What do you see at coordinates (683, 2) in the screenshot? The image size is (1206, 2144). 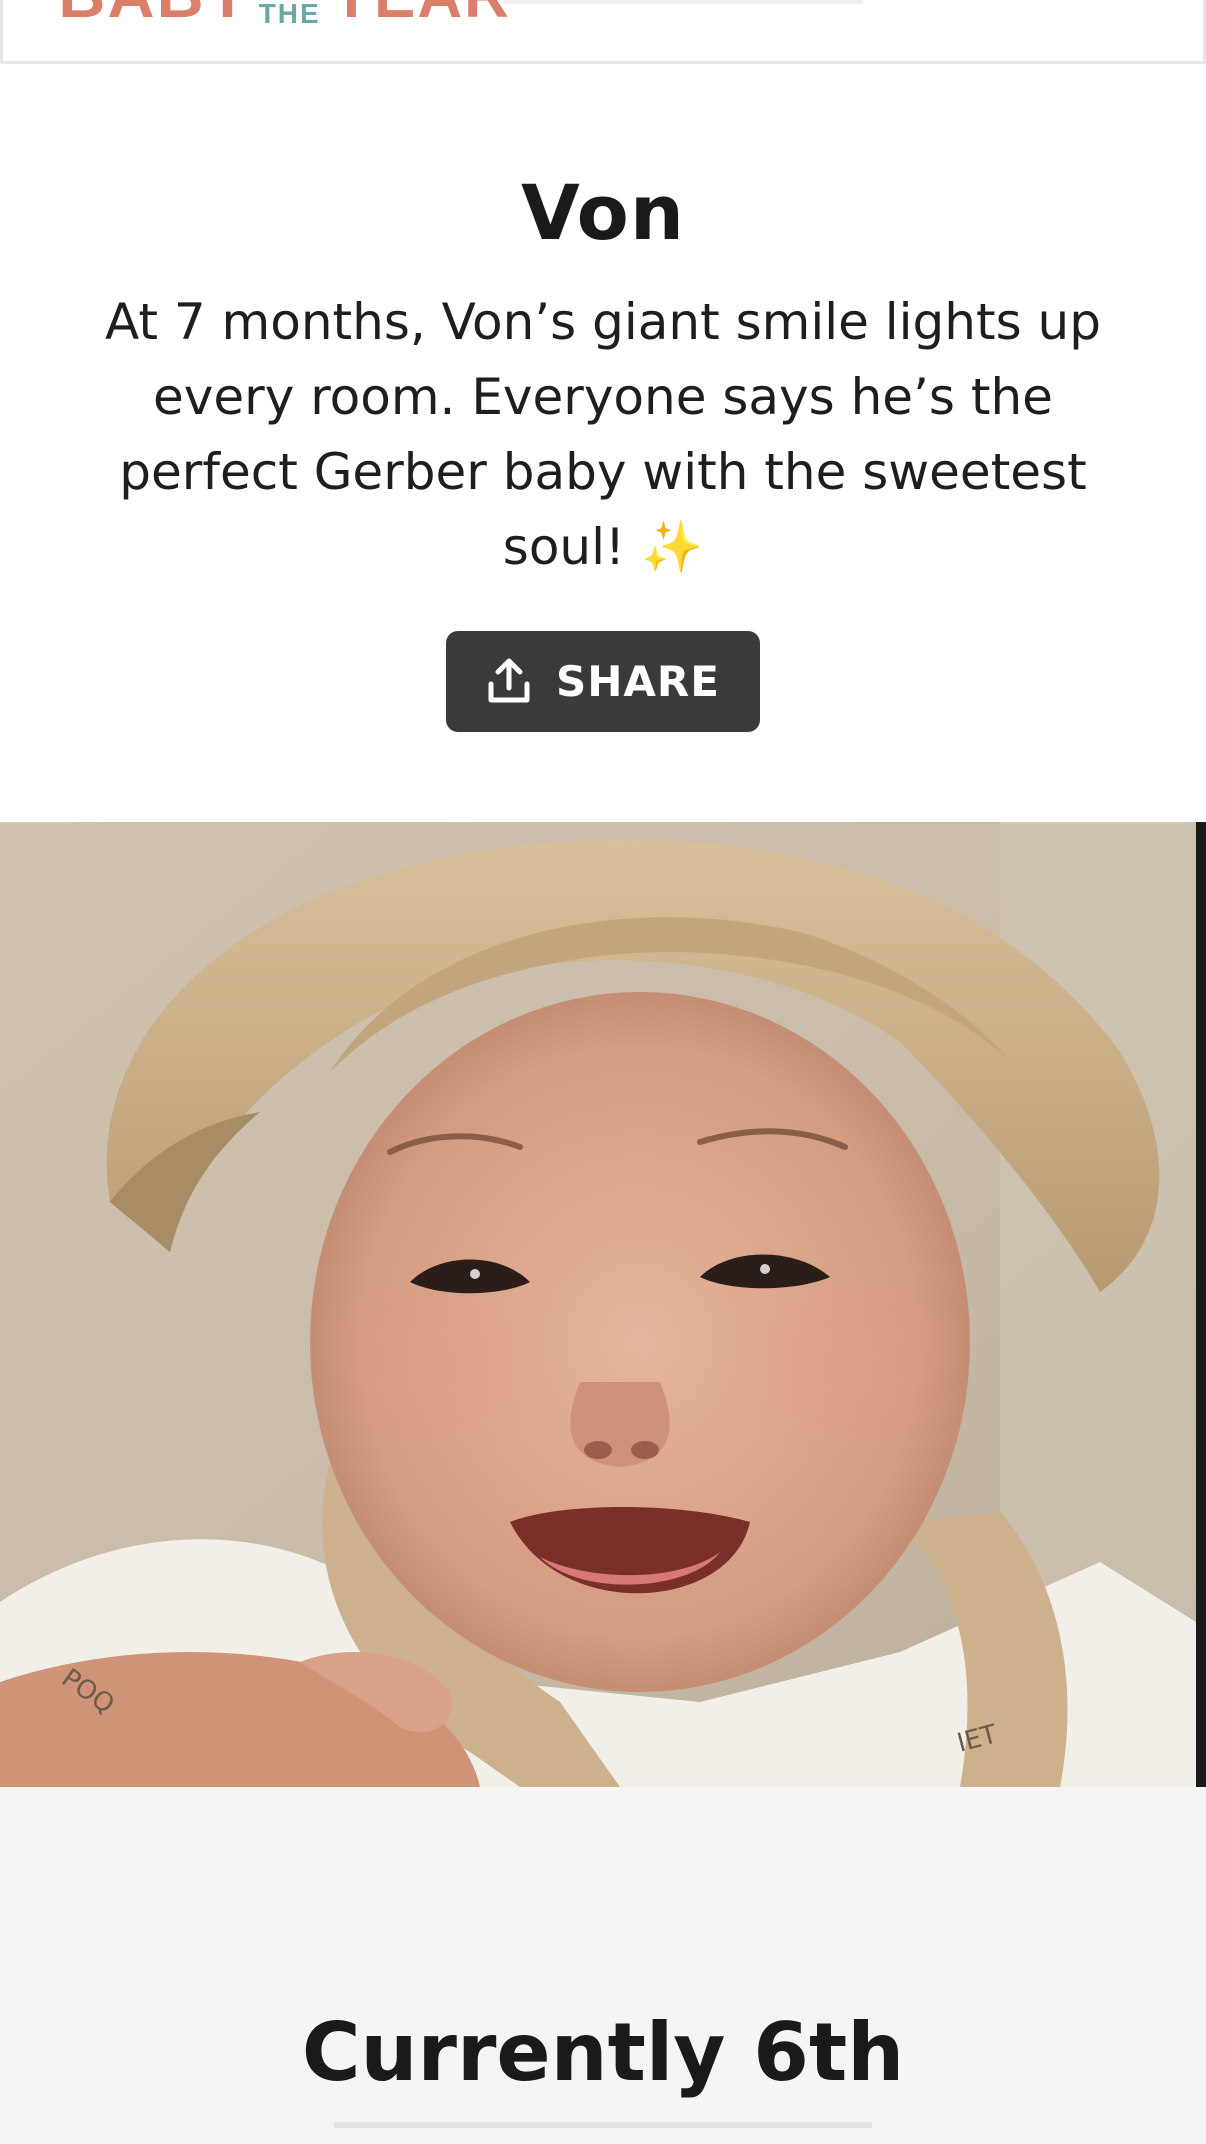 I see `header-divider` at bounding box center [683, 2].